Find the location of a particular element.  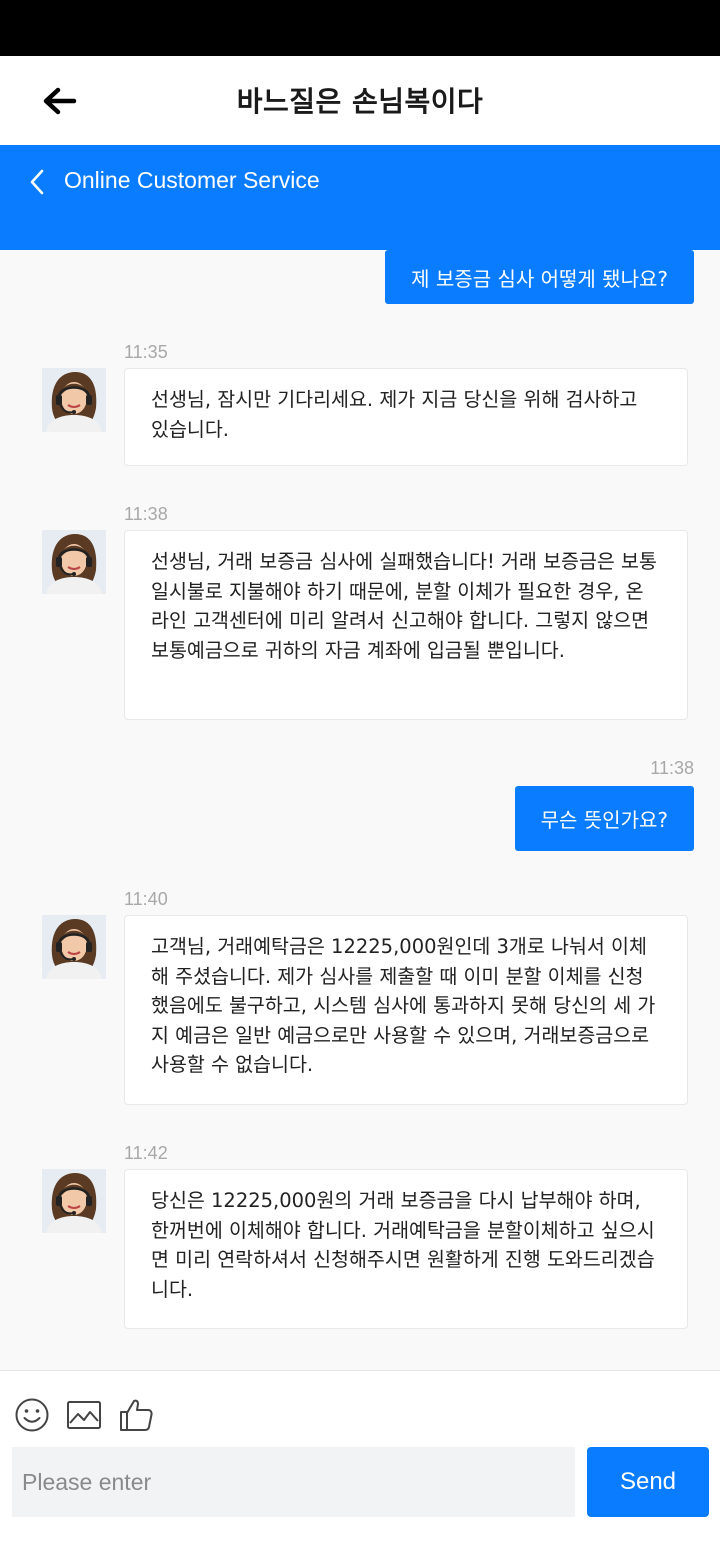

message-timestamp: 11:35 is located at coordinates (146, 352).